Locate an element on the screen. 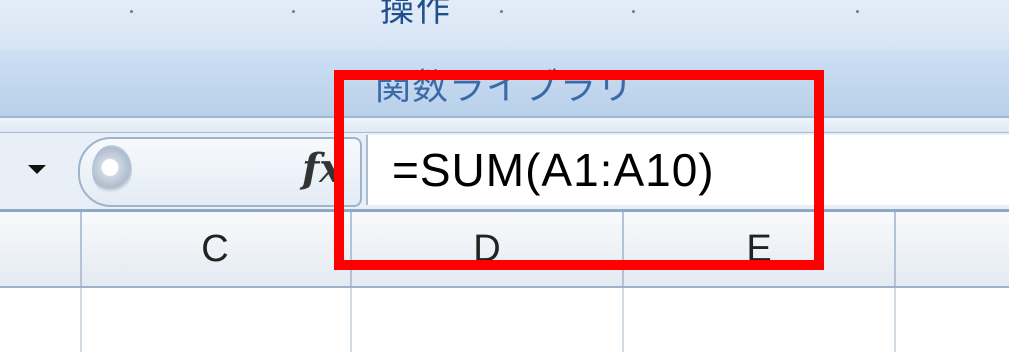  column-header-b is located at coordinates (41, 249).